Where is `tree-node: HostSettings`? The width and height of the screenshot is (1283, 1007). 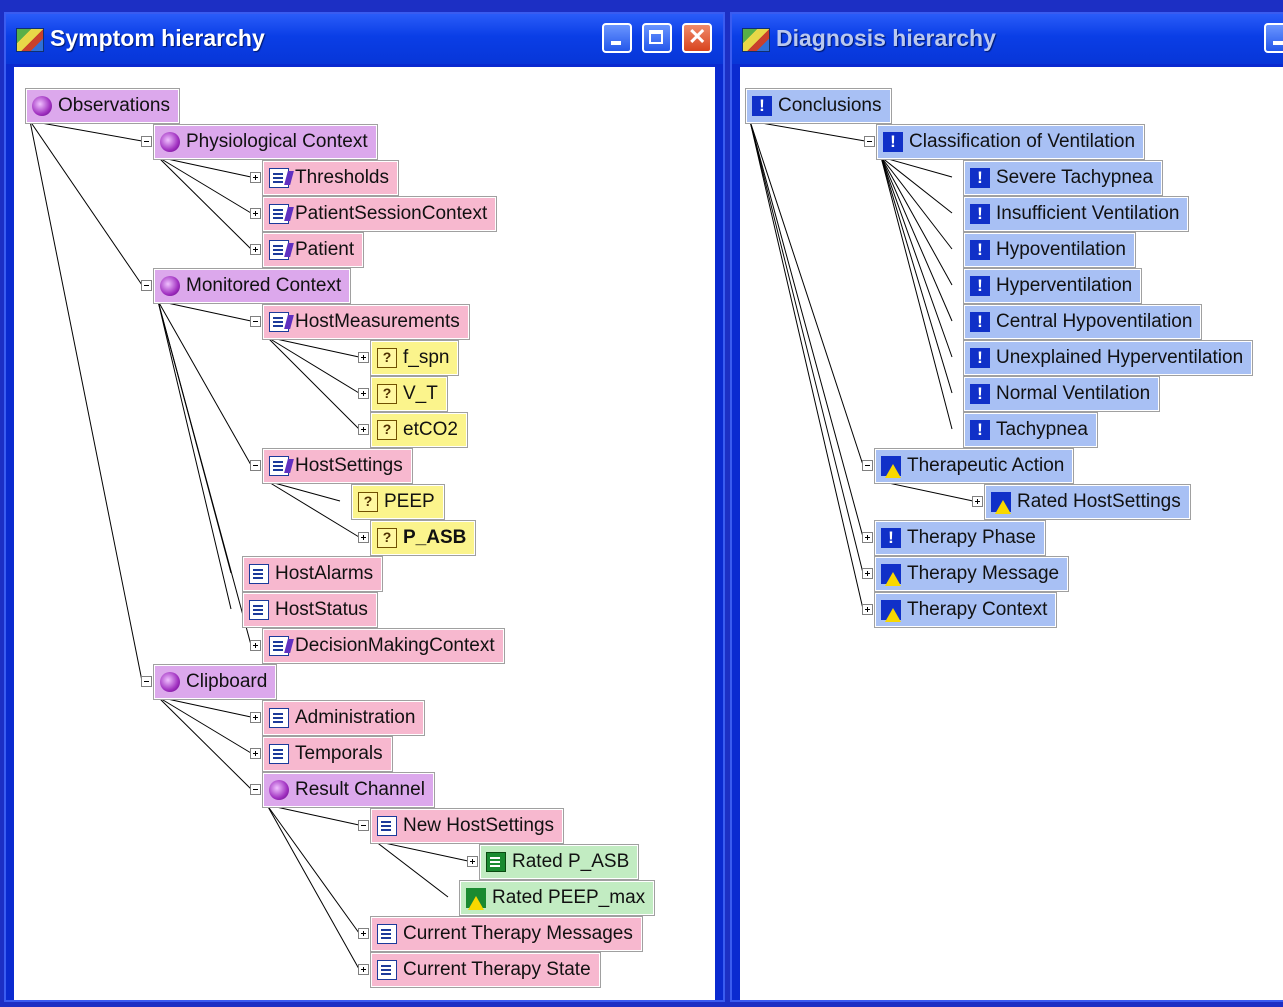 tree-node: HostSettings is located at coordinates (337, 466).